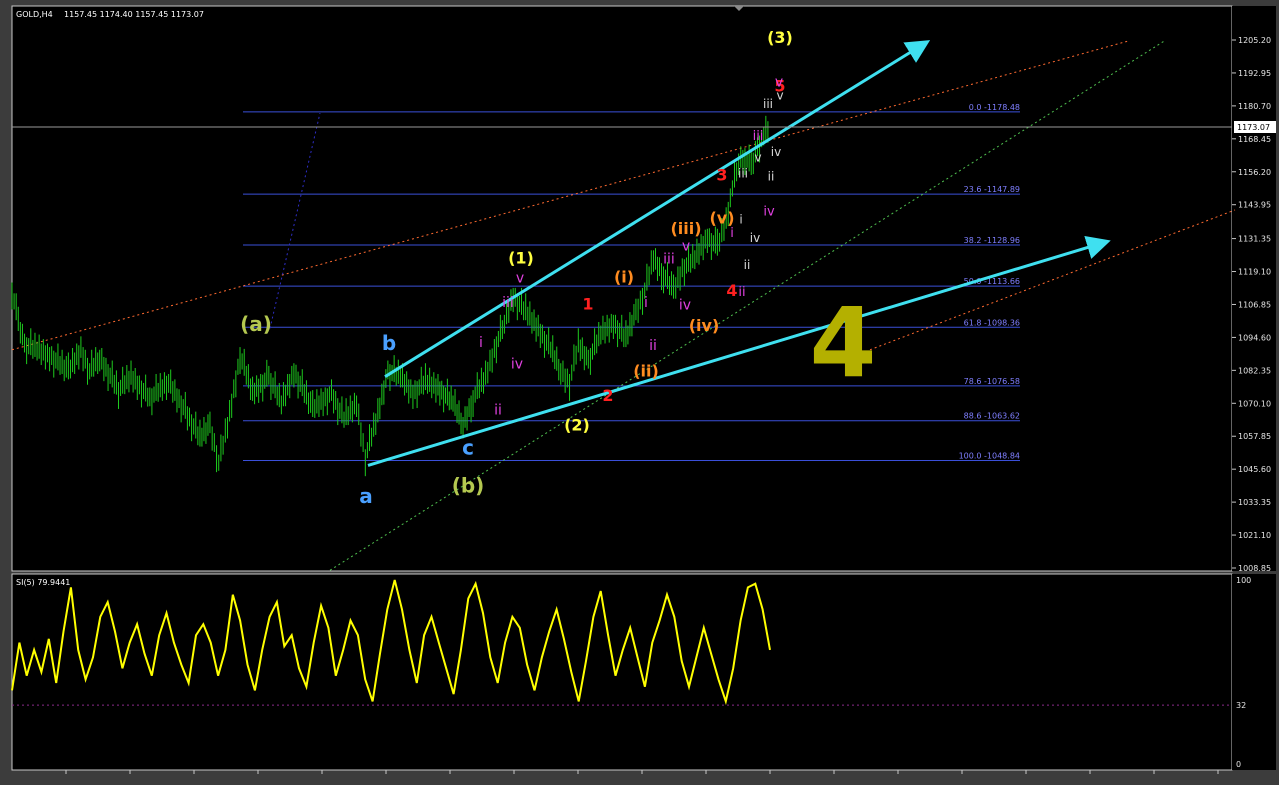 This screenshot has width=1279, height=785. I want to click on wave-label: c, so click(468, 448).